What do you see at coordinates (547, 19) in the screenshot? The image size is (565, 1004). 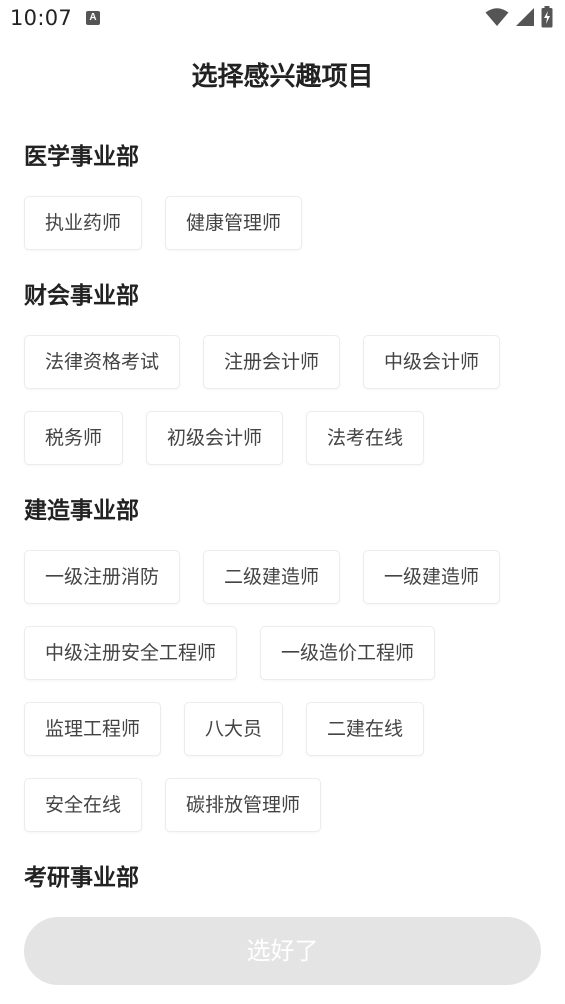 I see `battery-charging-icon` at bounding box center [547, 19].